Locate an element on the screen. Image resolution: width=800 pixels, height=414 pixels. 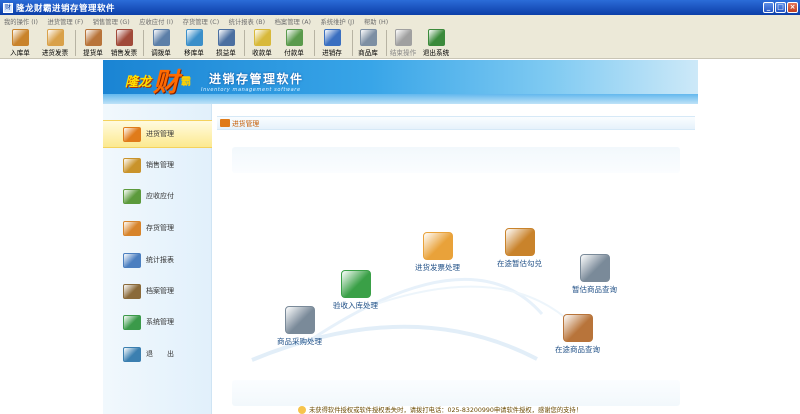
sidebar-item-receivables: 应收应付 is located at coordinates (157, 196).